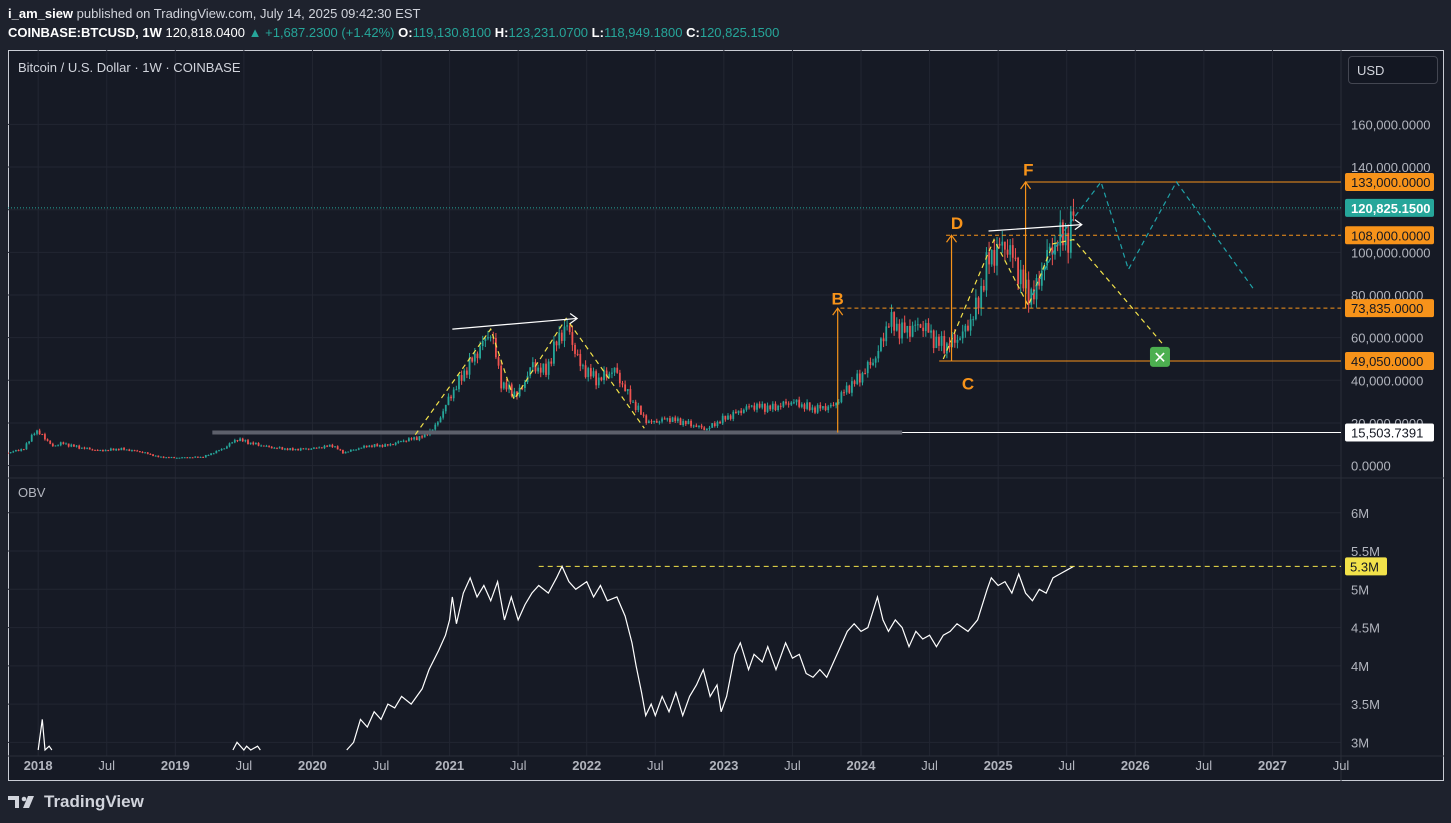  I want to click on price-tag-label: 108,000.0000, so click(1391, 235).